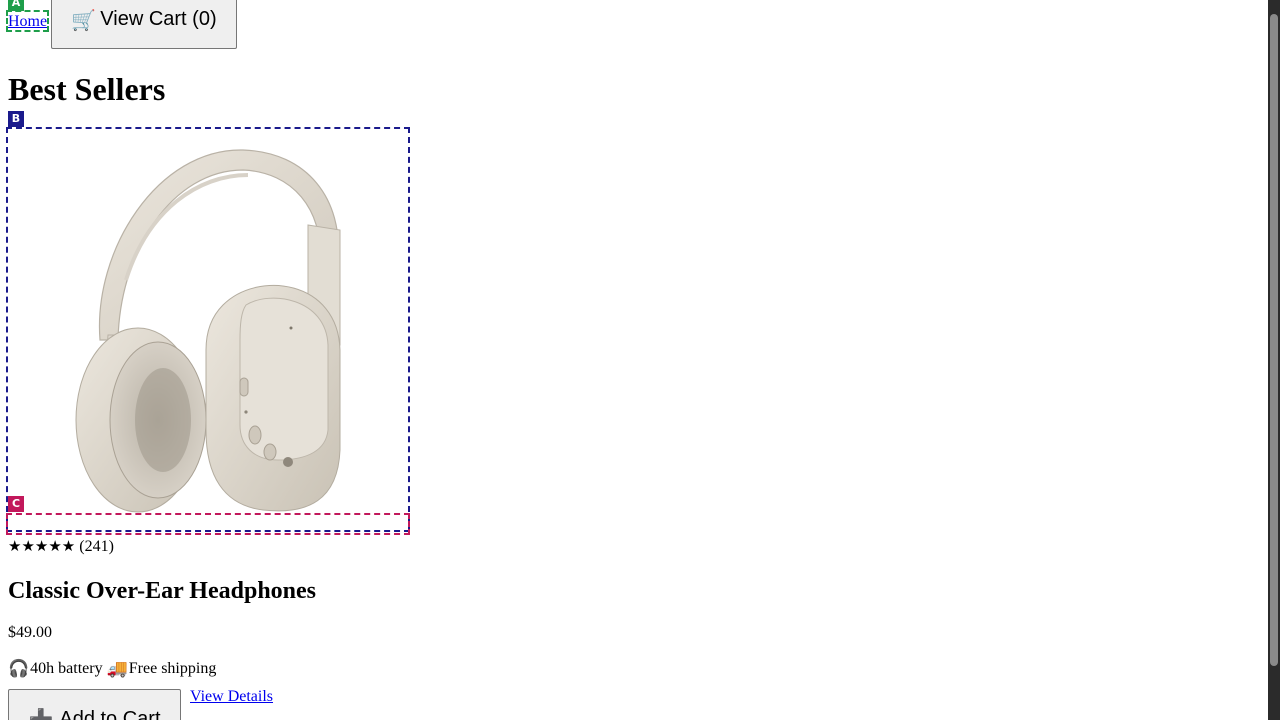  Describe the element at coordinates (231, 697) in the screenshot. I see `view-details-link: View Details` at that location.